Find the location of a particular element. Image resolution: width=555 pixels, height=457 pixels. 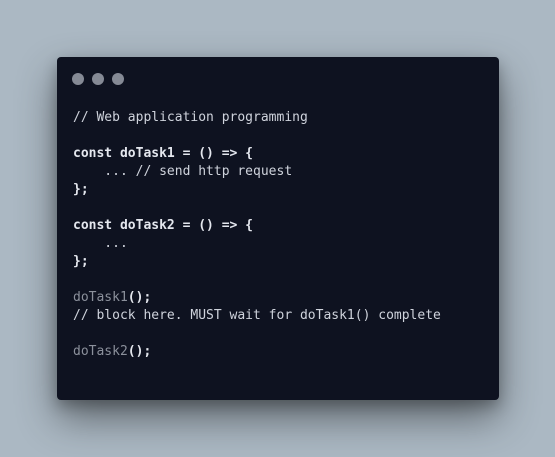

code-line-7: const doTask2 = () => { is located at coordinates (163, 225).